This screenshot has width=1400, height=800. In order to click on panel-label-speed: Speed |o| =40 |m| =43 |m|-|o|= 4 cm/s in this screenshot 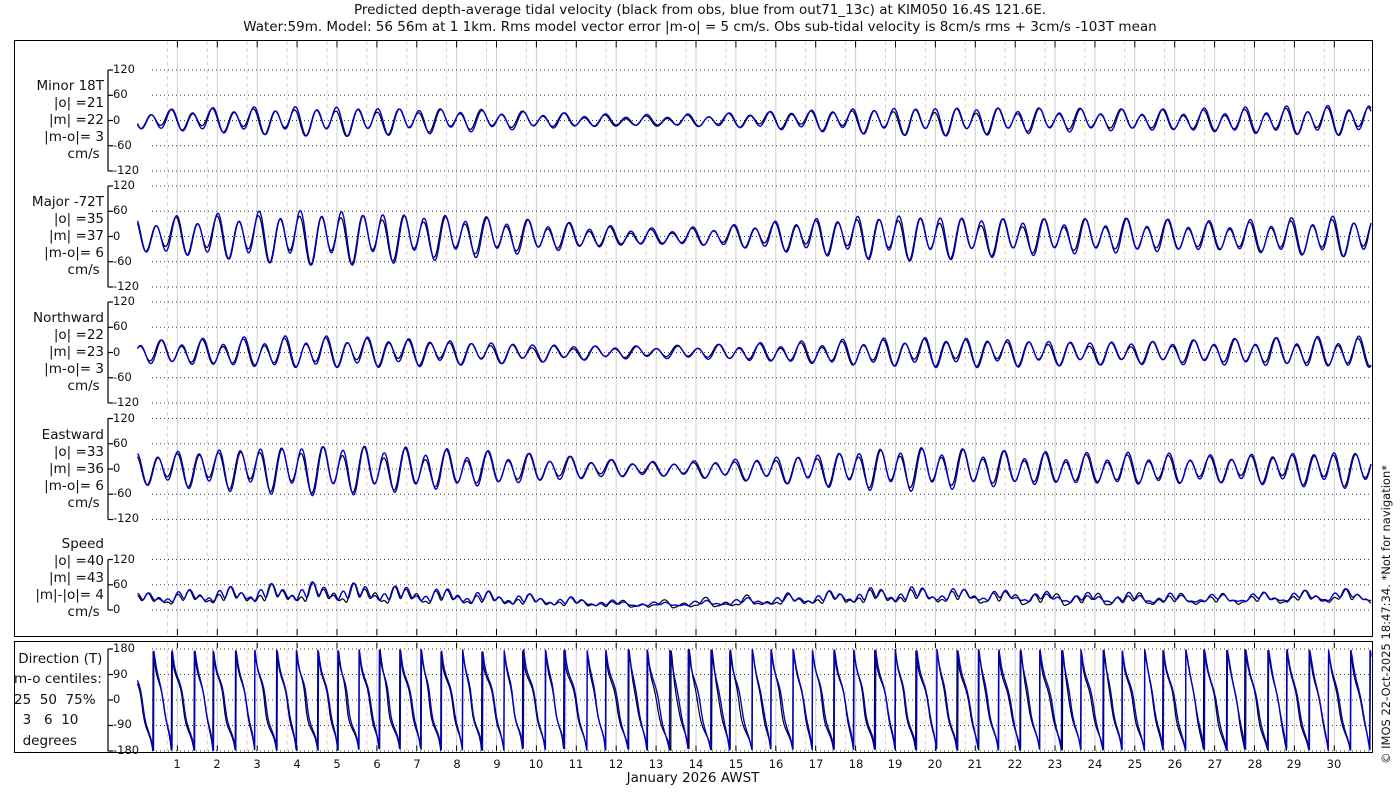, I will do `click(69, 577)`.